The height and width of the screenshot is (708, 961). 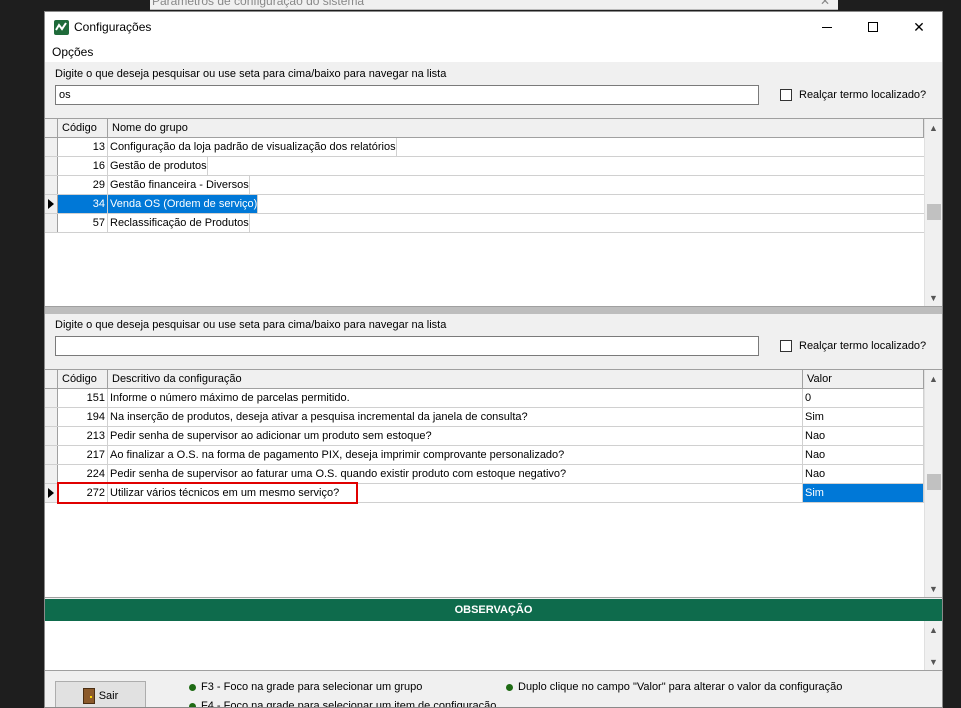 I want to click on close-icon: ✕, so click(x=919, y=26).